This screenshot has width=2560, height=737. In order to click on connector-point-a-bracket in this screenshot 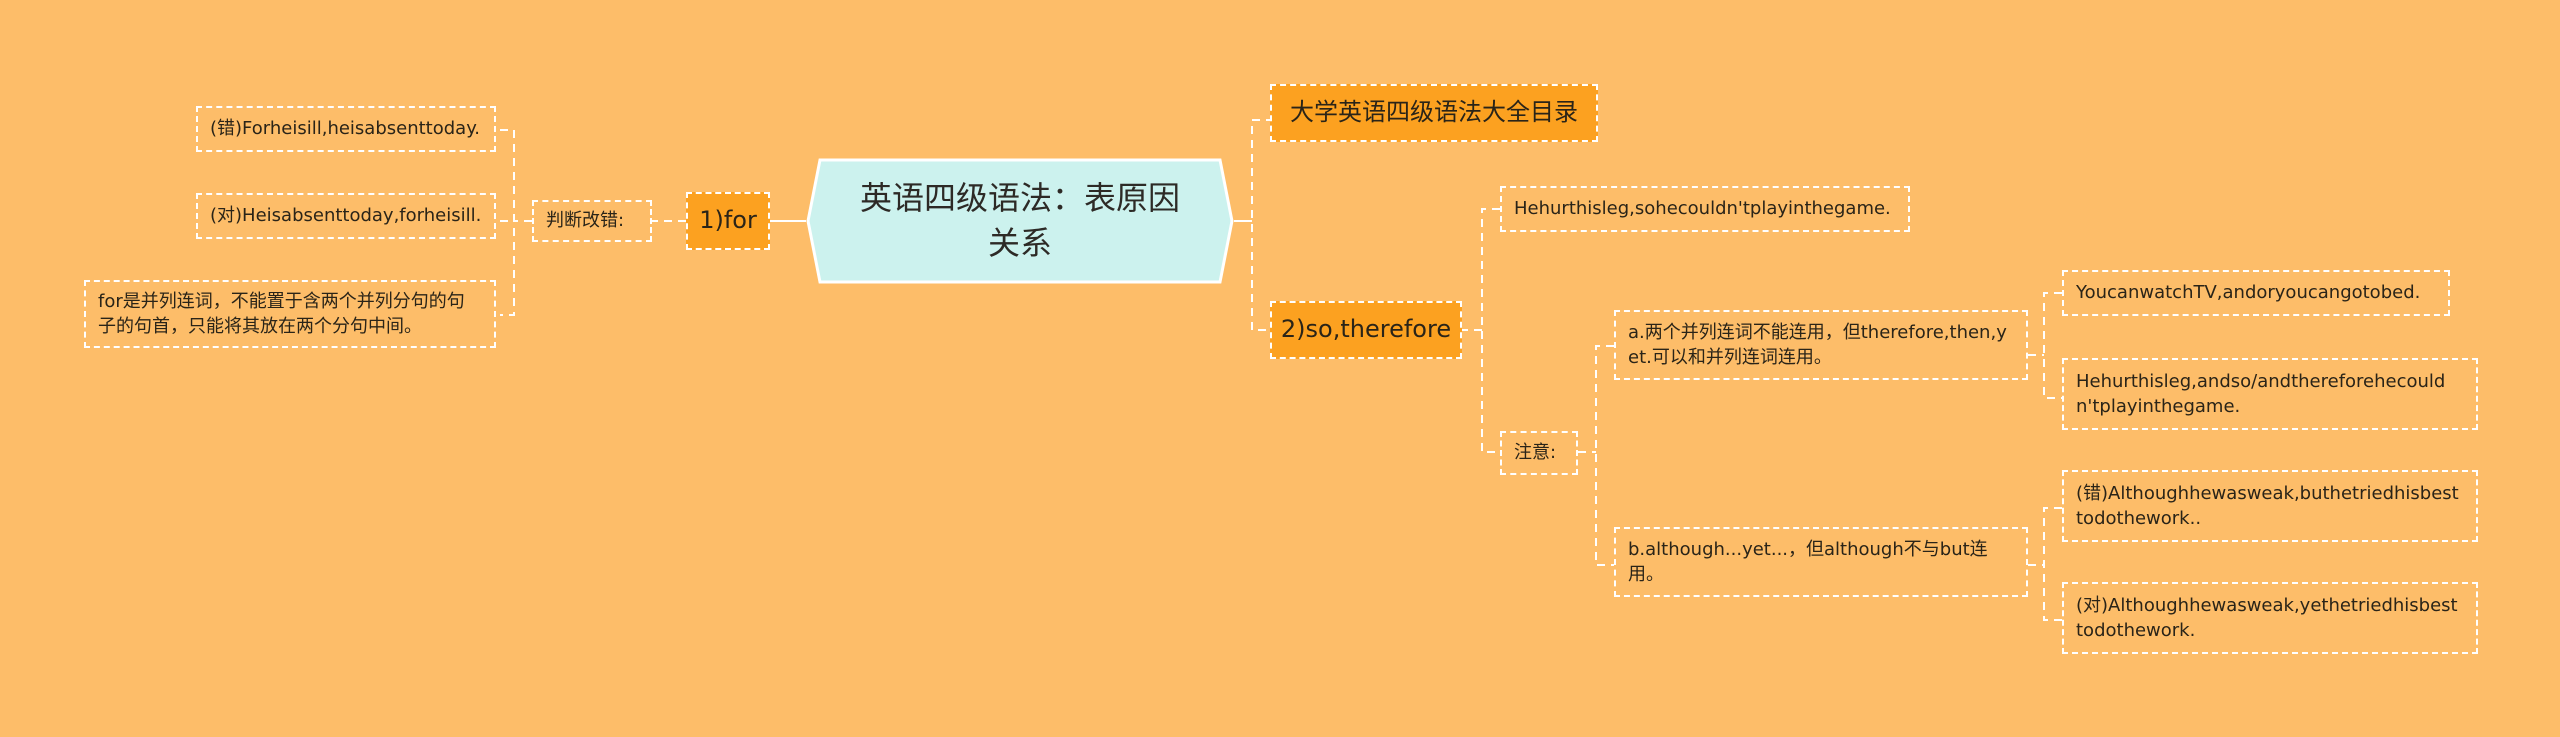, I will do `click(2052, 345)`.